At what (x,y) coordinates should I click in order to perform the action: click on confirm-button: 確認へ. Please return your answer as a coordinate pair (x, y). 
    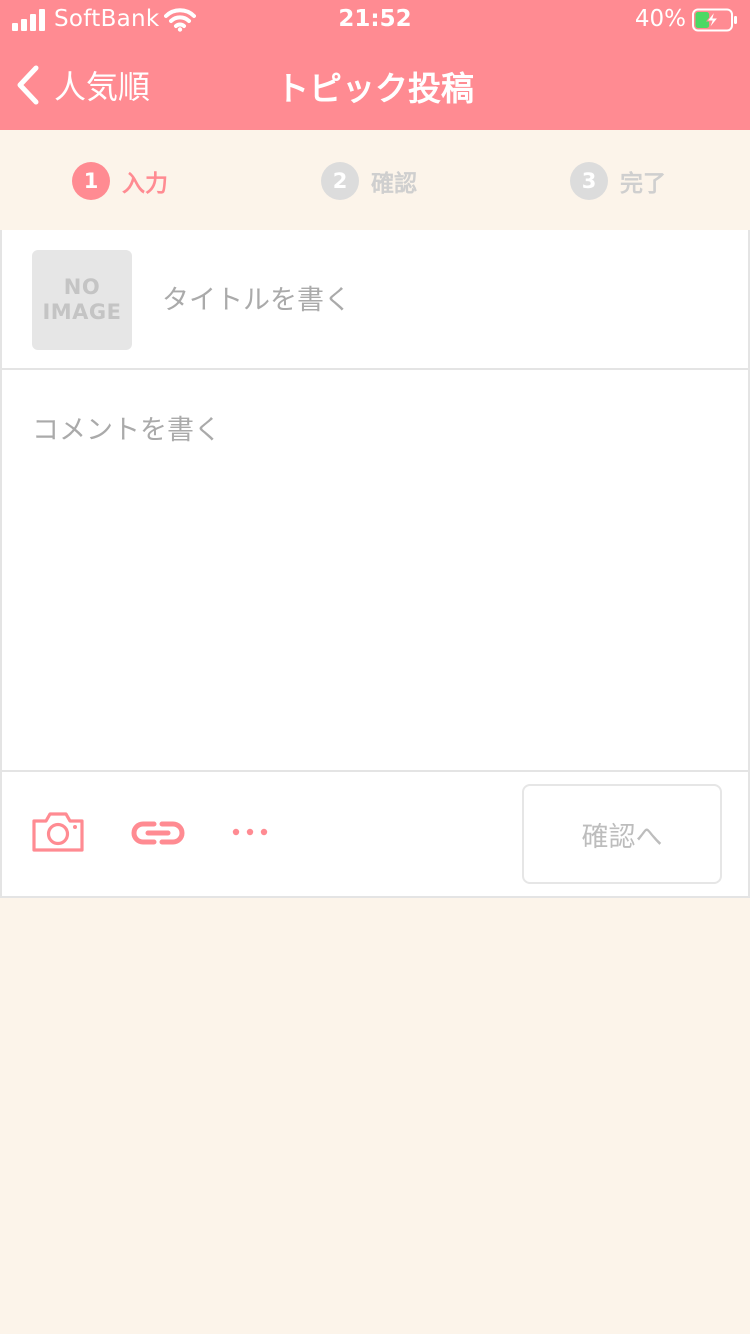
    Looking at the image, I should click on (622, 834).